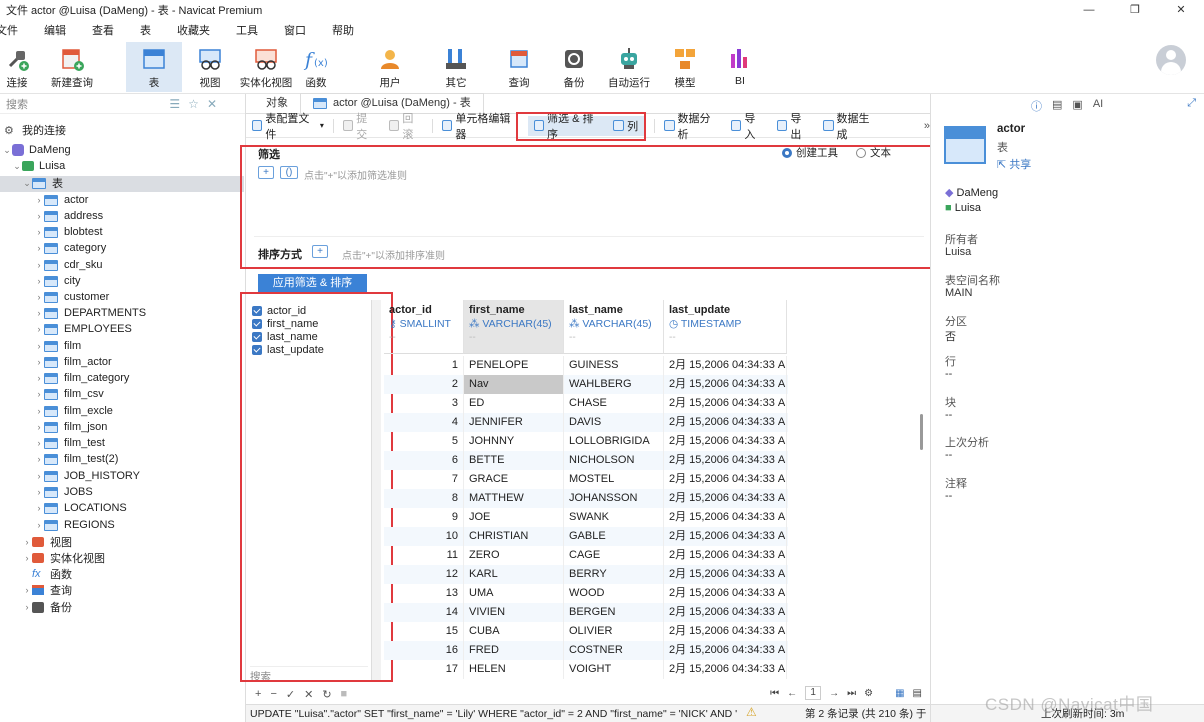 This screenshot has width=1204, height=722. Describe the element at coordinates (586, 593) in the screenshot. I see `table-row: 13 UMA WOOD 2月 15,2006 04:34:33 AM` at that location.